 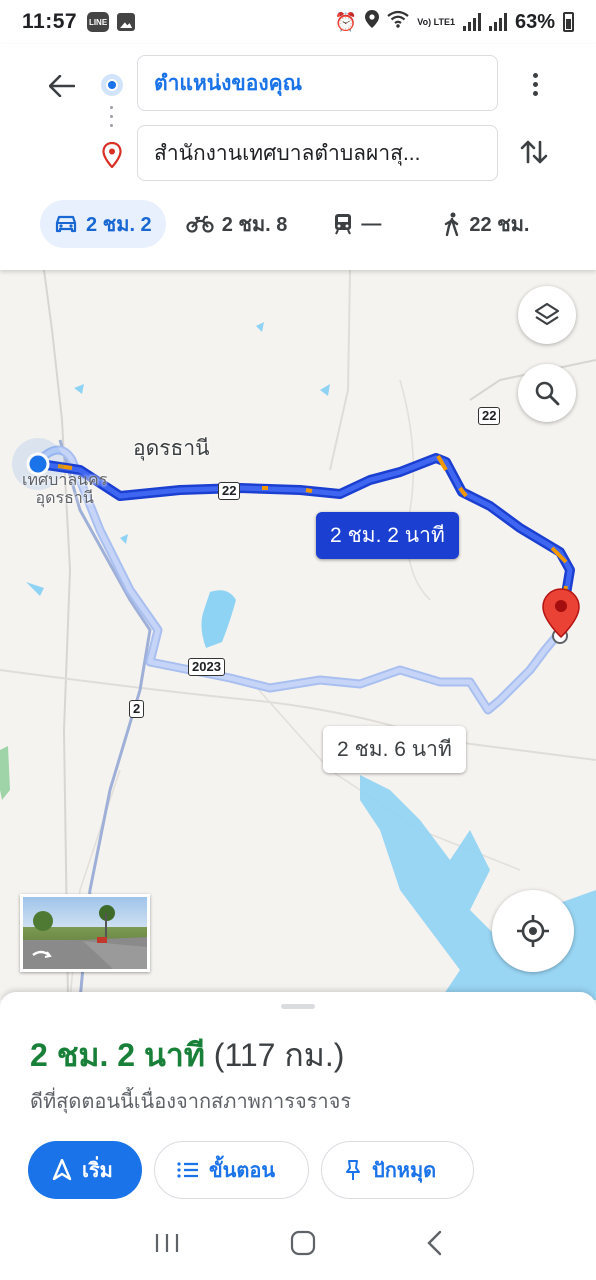 I want to click on route-duration: 2 ชม. 2 นาที, so click(x=117, y=1055).